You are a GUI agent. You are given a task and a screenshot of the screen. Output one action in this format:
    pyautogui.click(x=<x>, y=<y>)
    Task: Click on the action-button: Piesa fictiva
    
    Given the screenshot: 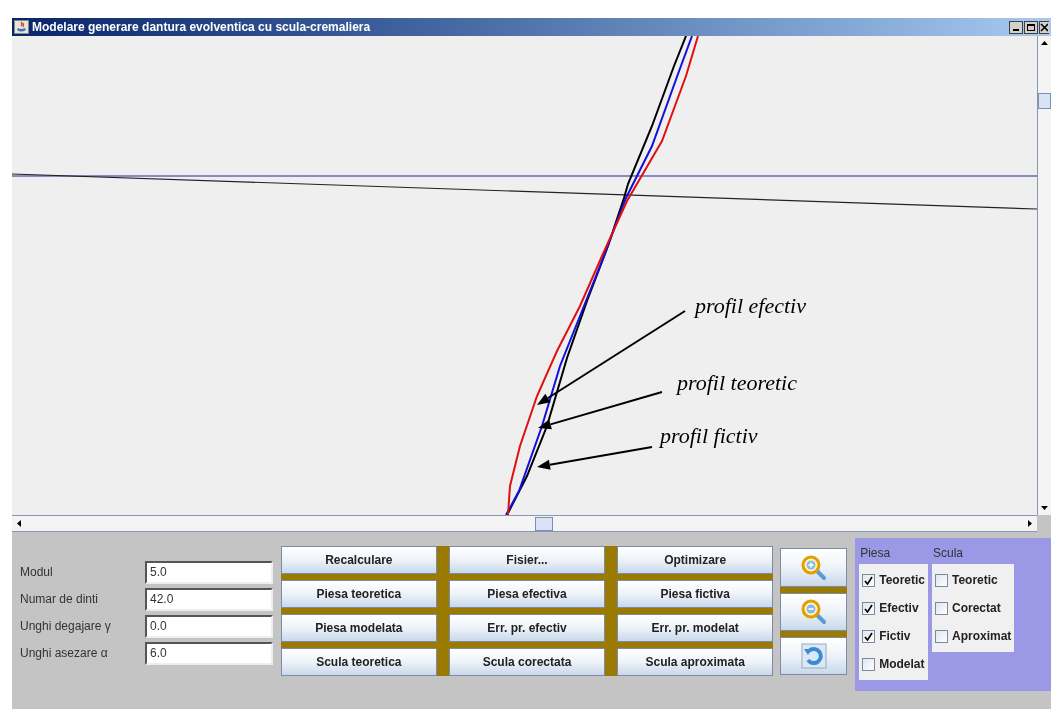 What is the action you would take?
    pyautogui.click(x=695, y=594)
    